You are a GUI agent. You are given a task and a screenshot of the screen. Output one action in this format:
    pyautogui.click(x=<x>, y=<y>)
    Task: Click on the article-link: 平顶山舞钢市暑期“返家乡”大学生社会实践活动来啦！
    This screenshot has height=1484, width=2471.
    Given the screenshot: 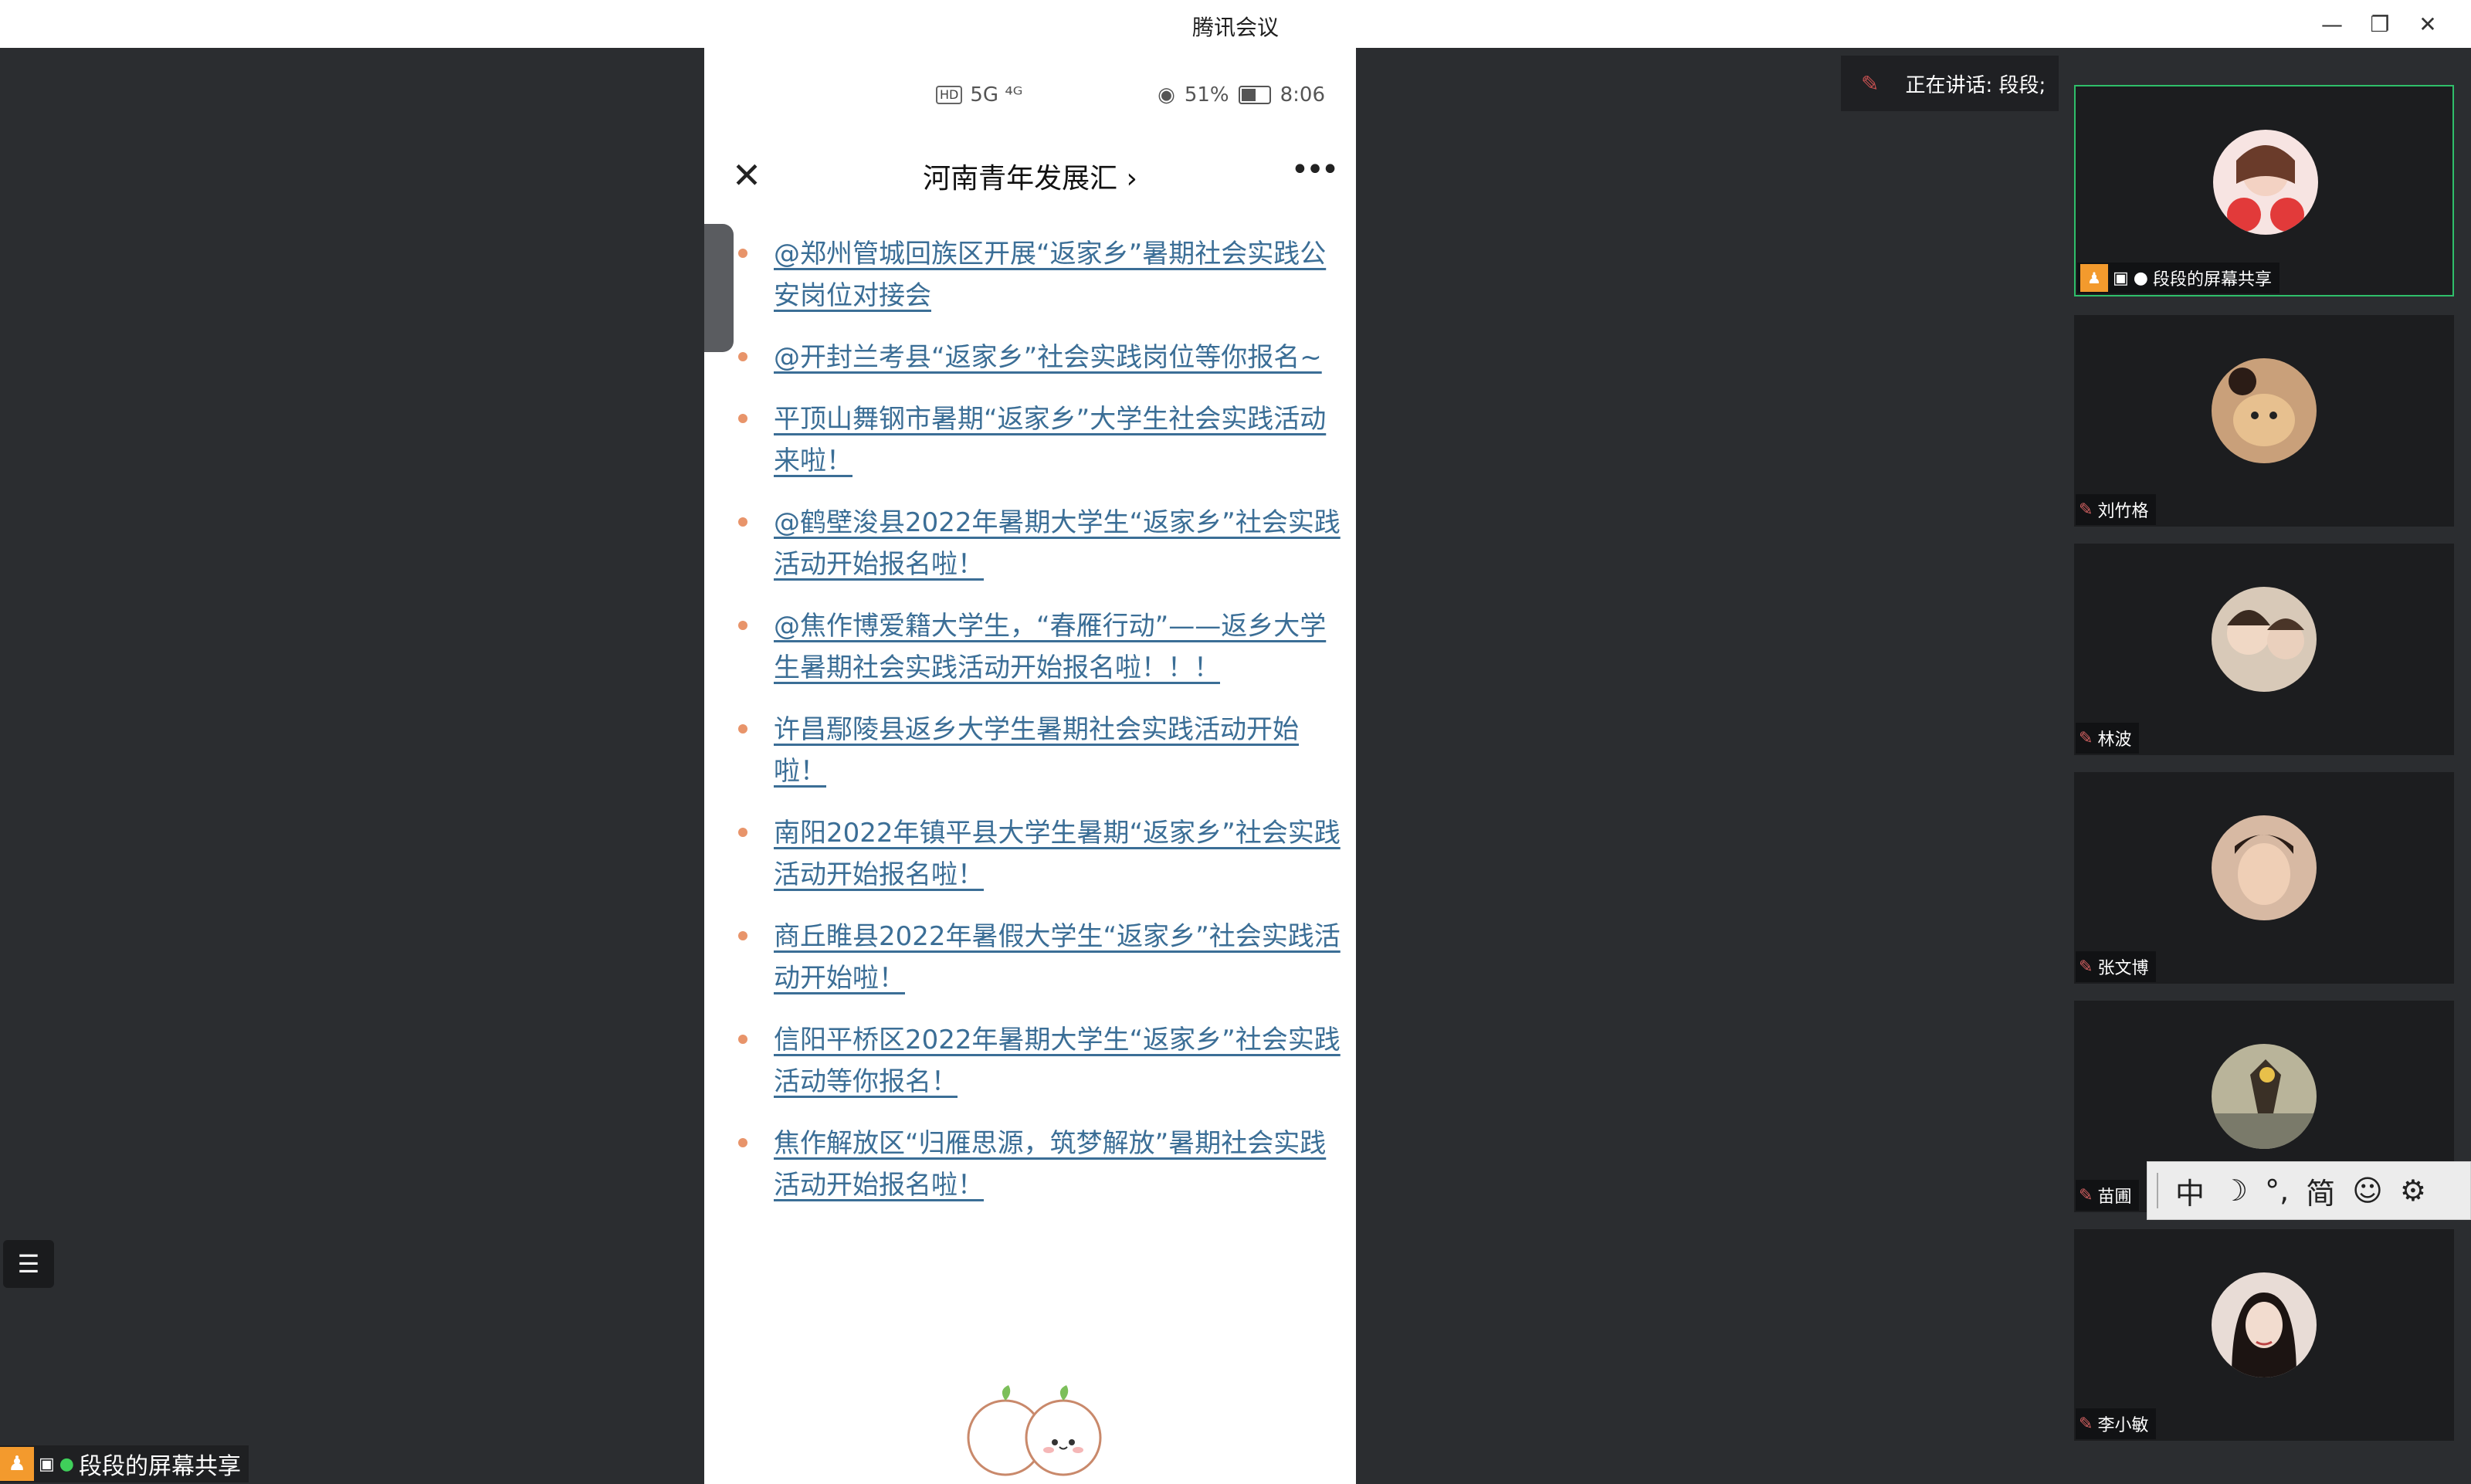 What is the action you would take?
    pyautogui.click(x=1057, y=440)
    